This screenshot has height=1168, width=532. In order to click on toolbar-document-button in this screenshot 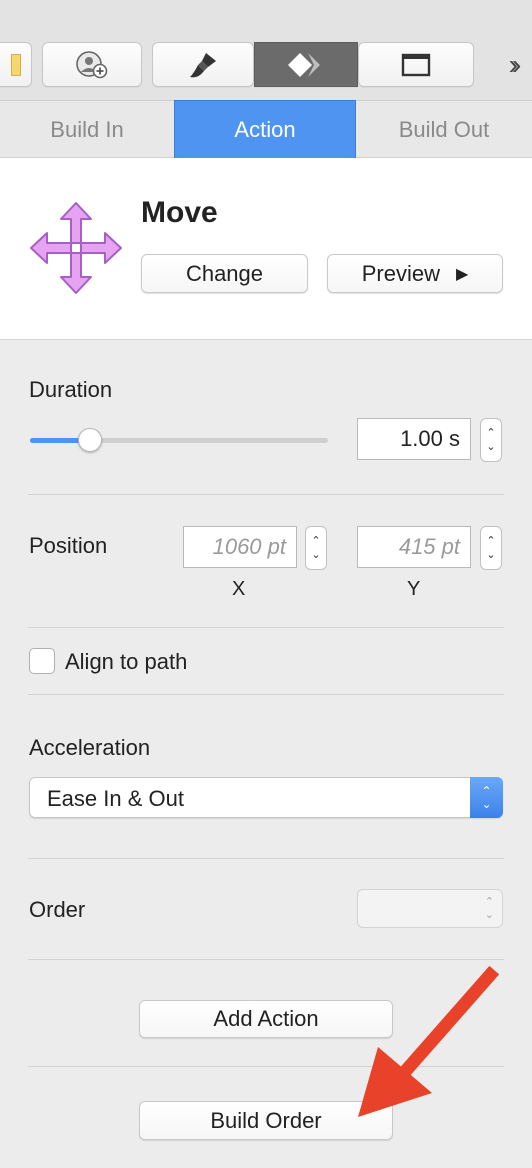, I will do `click(16, 64)`.